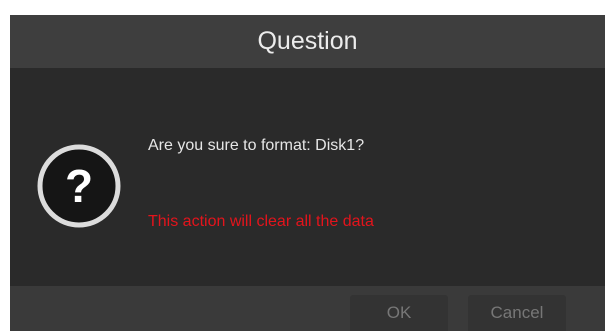  I want to click on cancel-button: Cancel, so click(517, 313).